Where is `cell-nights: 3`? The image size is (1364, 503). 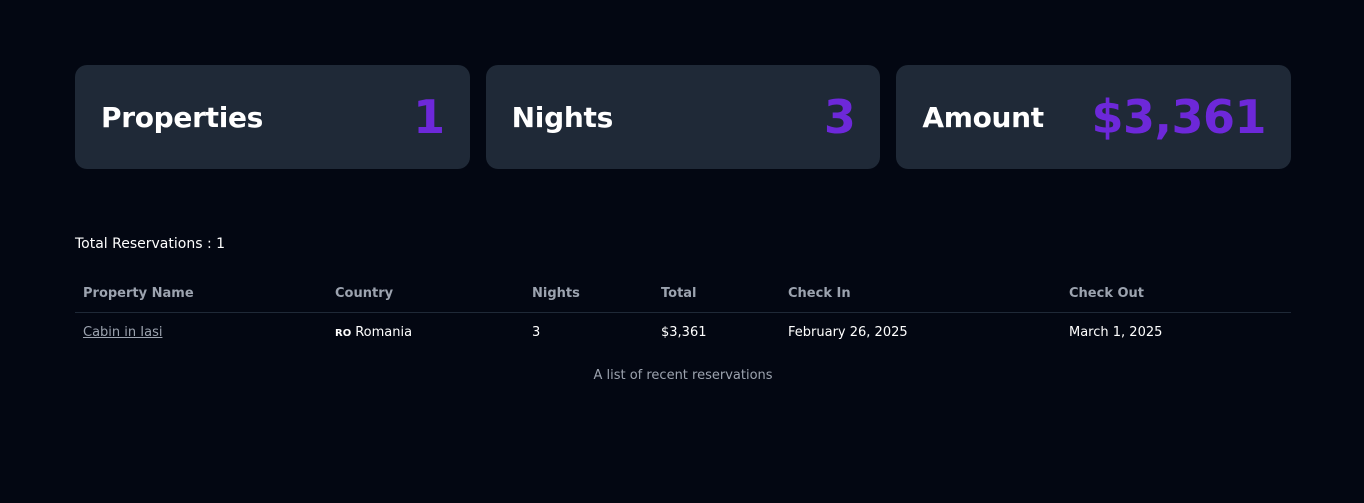 cell-nights: 3 is located at coordinates (536, 332).